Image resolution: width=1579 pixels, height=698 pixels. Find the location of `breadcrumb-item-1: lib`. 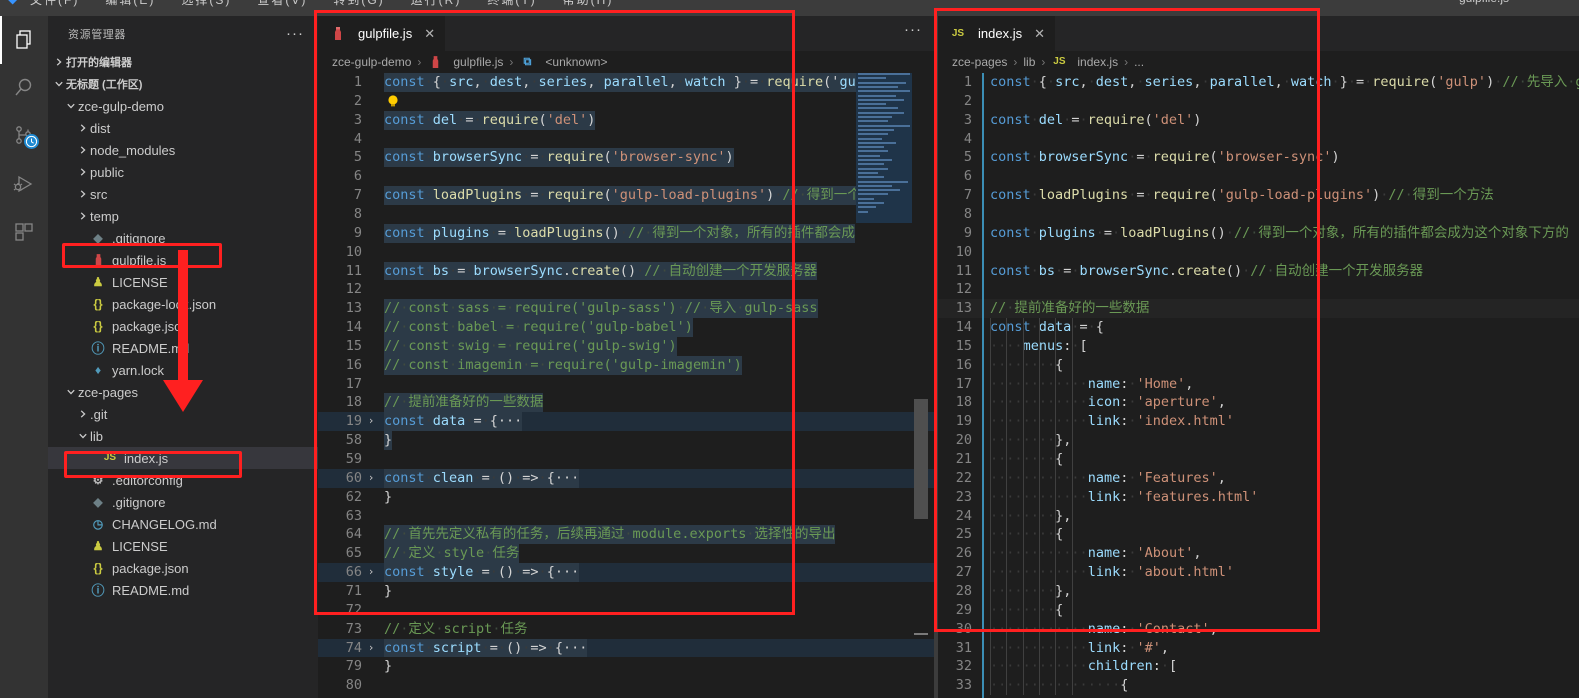

breadcrumb-item-1: lib is located at coordinates (1029, 62).